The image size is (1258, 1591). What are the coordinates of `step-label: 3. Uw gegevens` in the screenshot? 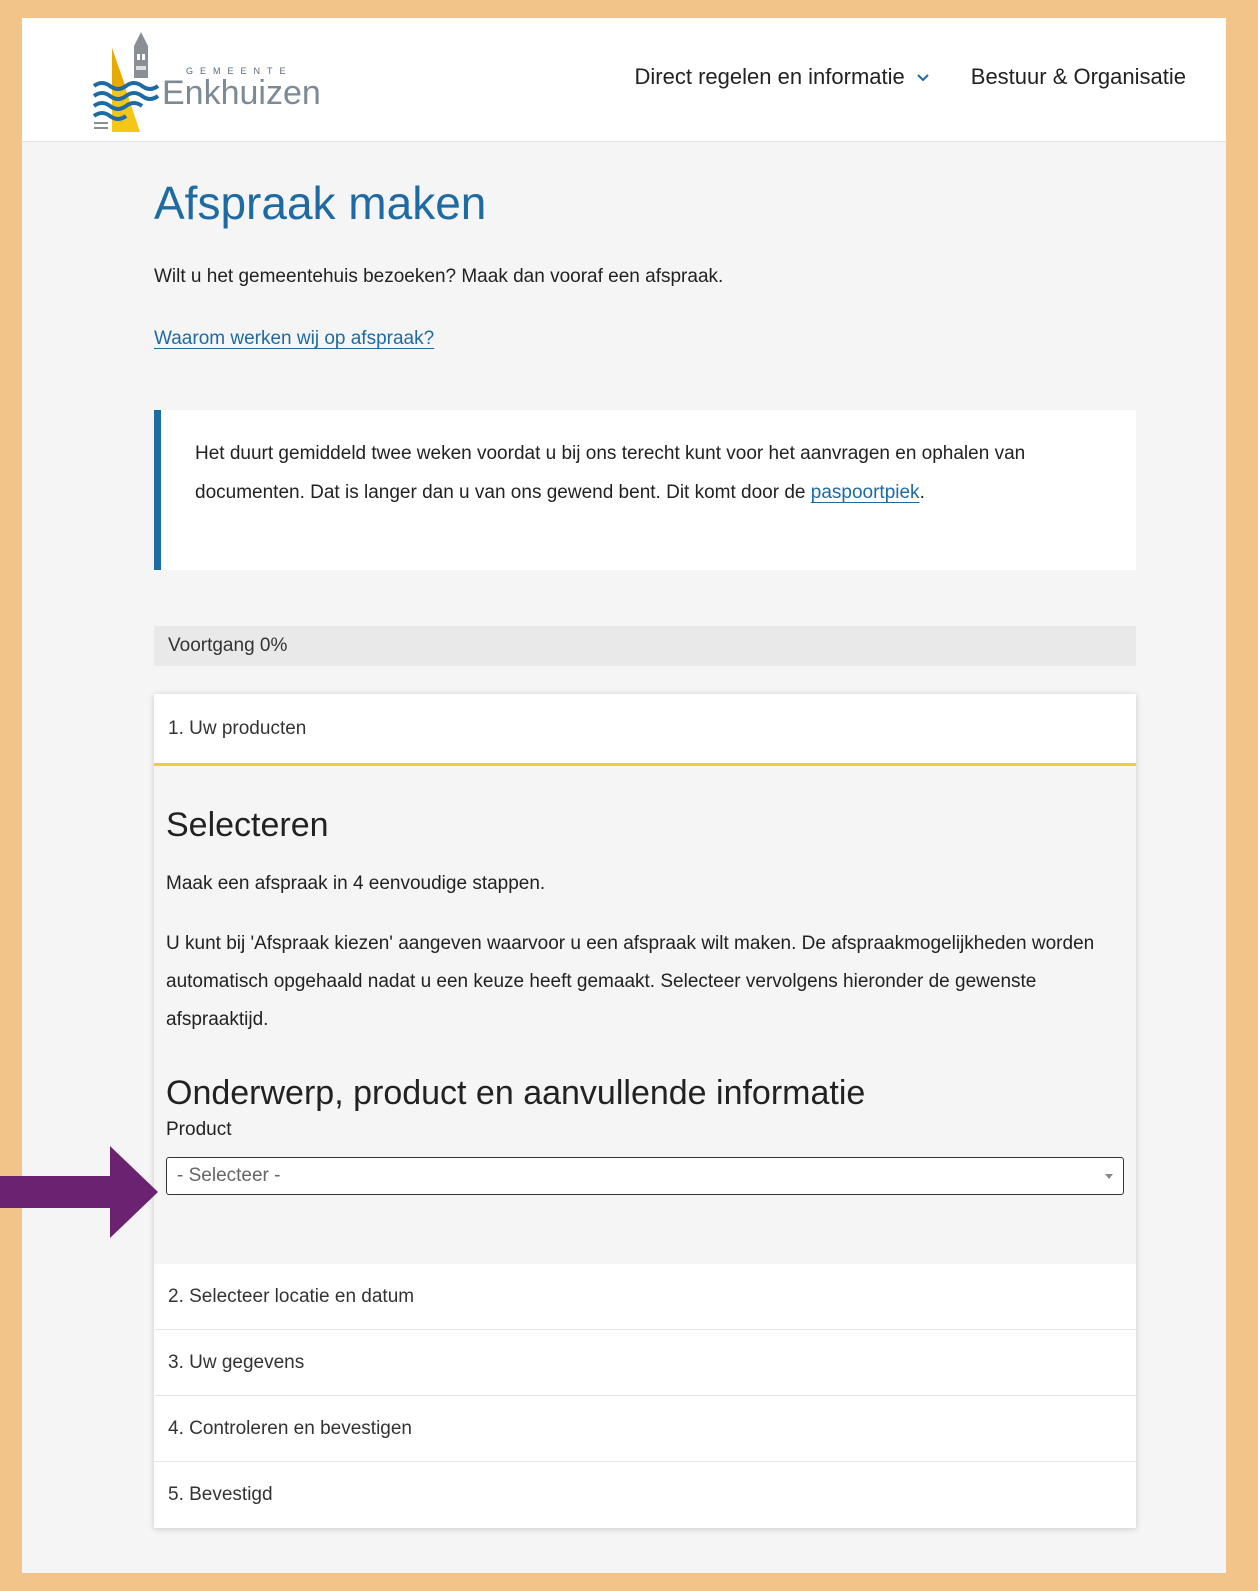 It's located at (236, 1362).